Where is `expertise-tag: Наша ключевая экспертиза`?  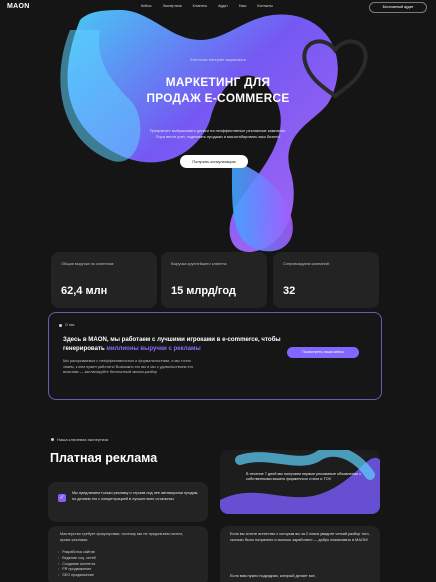
expertise-tag: Наша ключевая экспертиза is located at coordinates (79, 439).